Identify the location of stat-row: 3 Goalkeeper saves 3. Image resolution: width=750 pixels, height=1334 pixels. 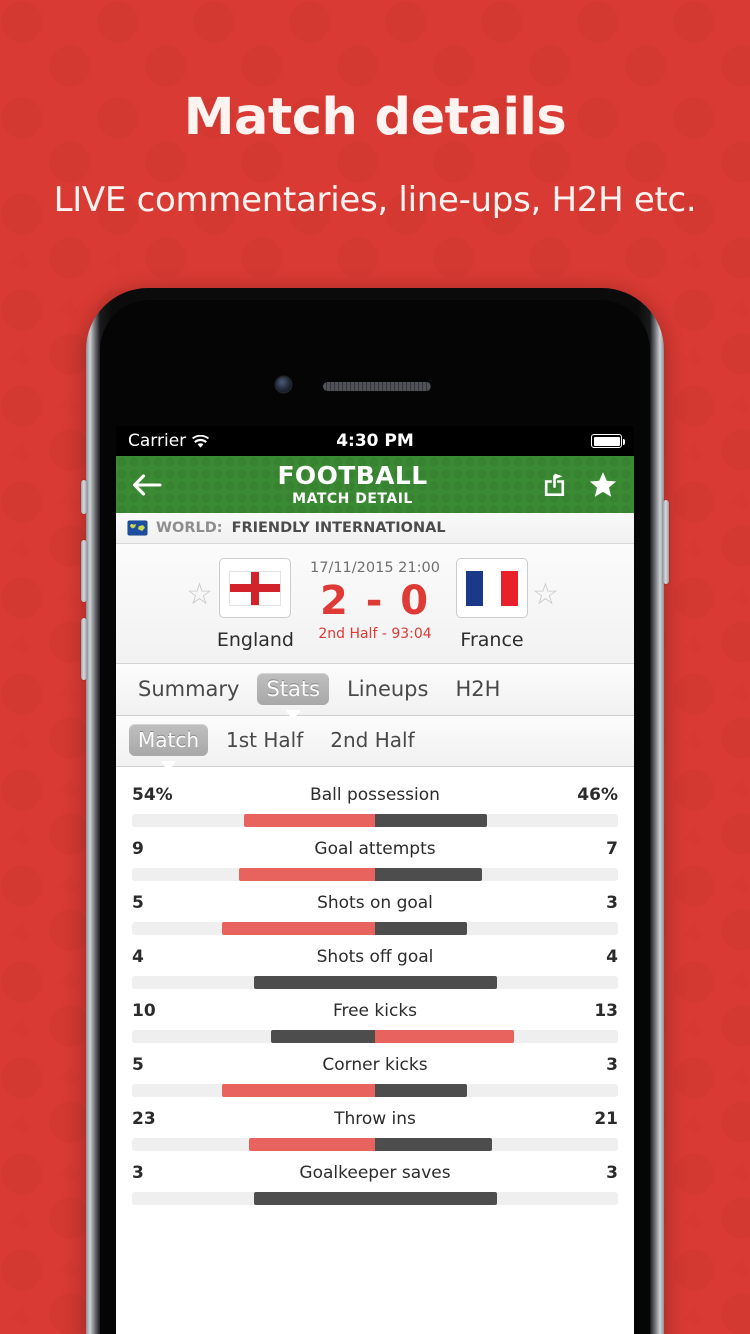
(375, 1178).